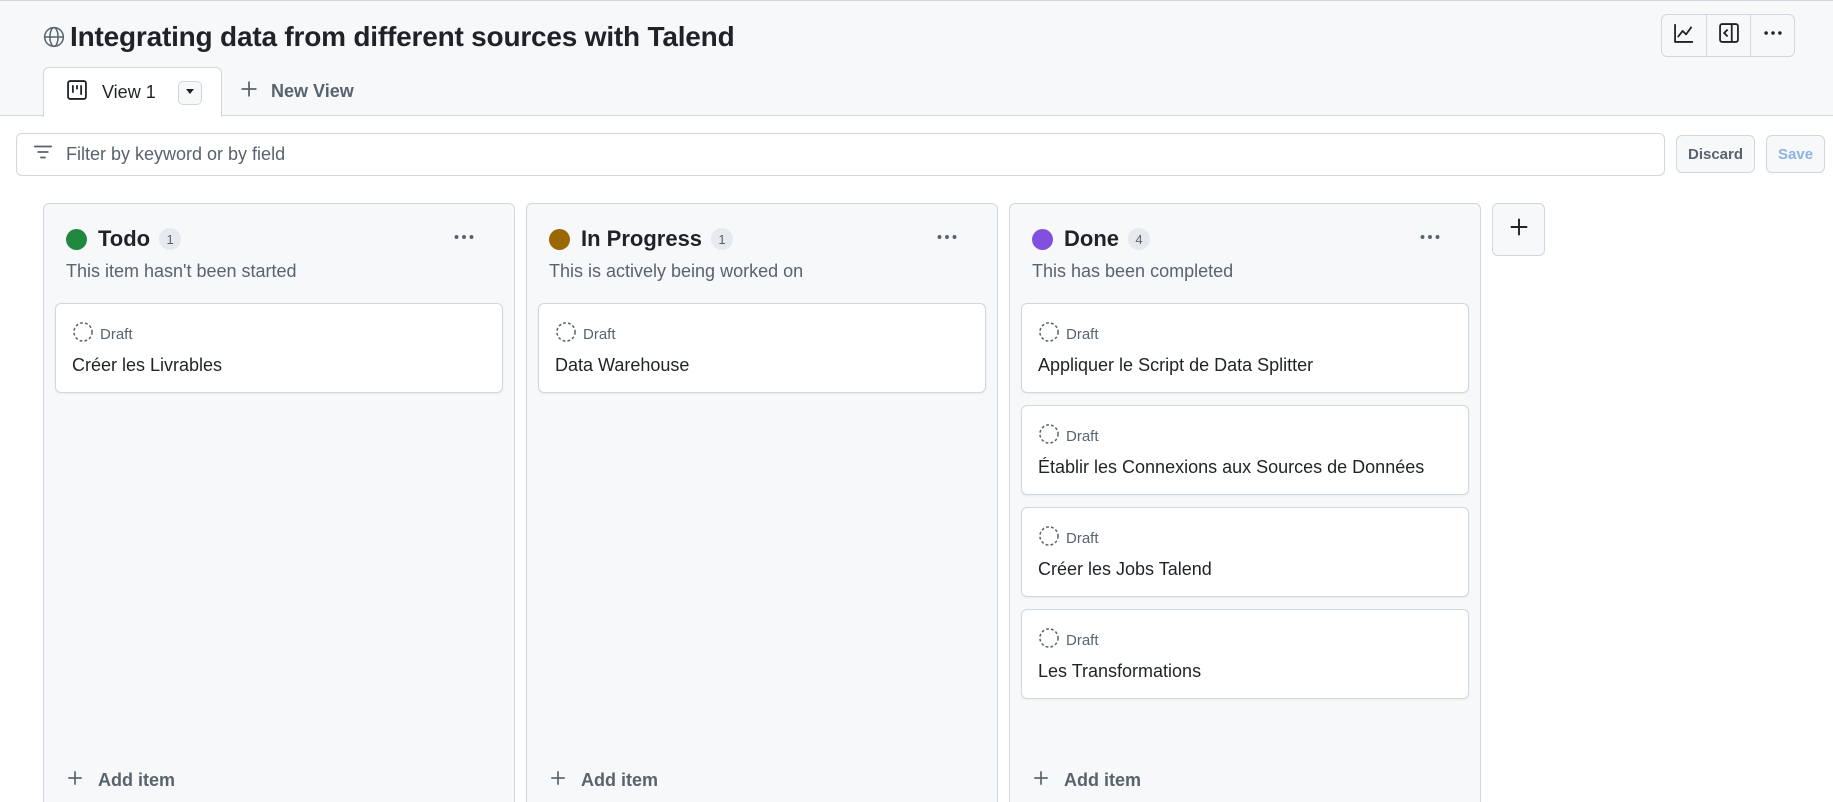  I want to click on filter-bar: Discard Save, so click(921, 154).